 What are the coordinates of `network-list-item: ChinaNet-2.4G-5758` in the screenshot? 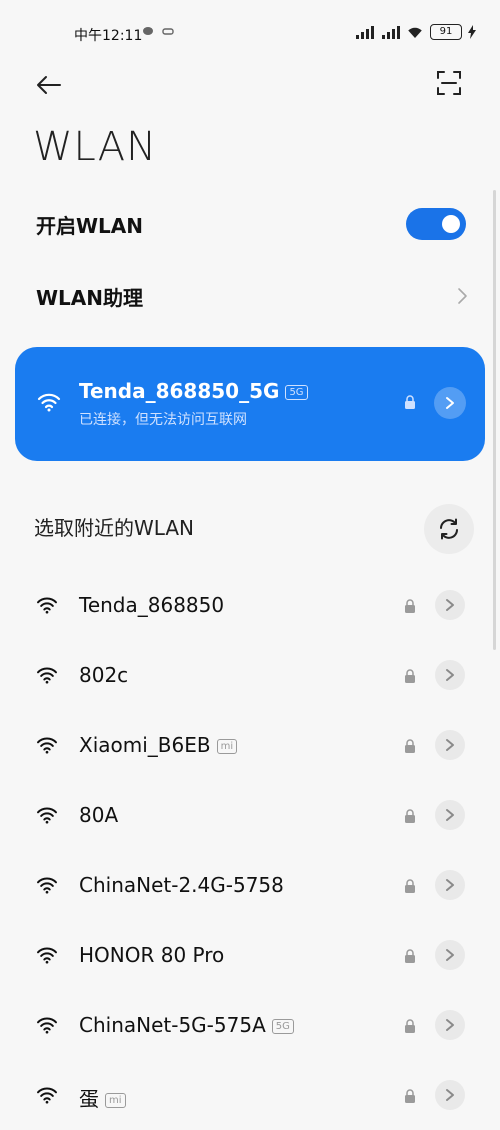 It's located at (250, 885).